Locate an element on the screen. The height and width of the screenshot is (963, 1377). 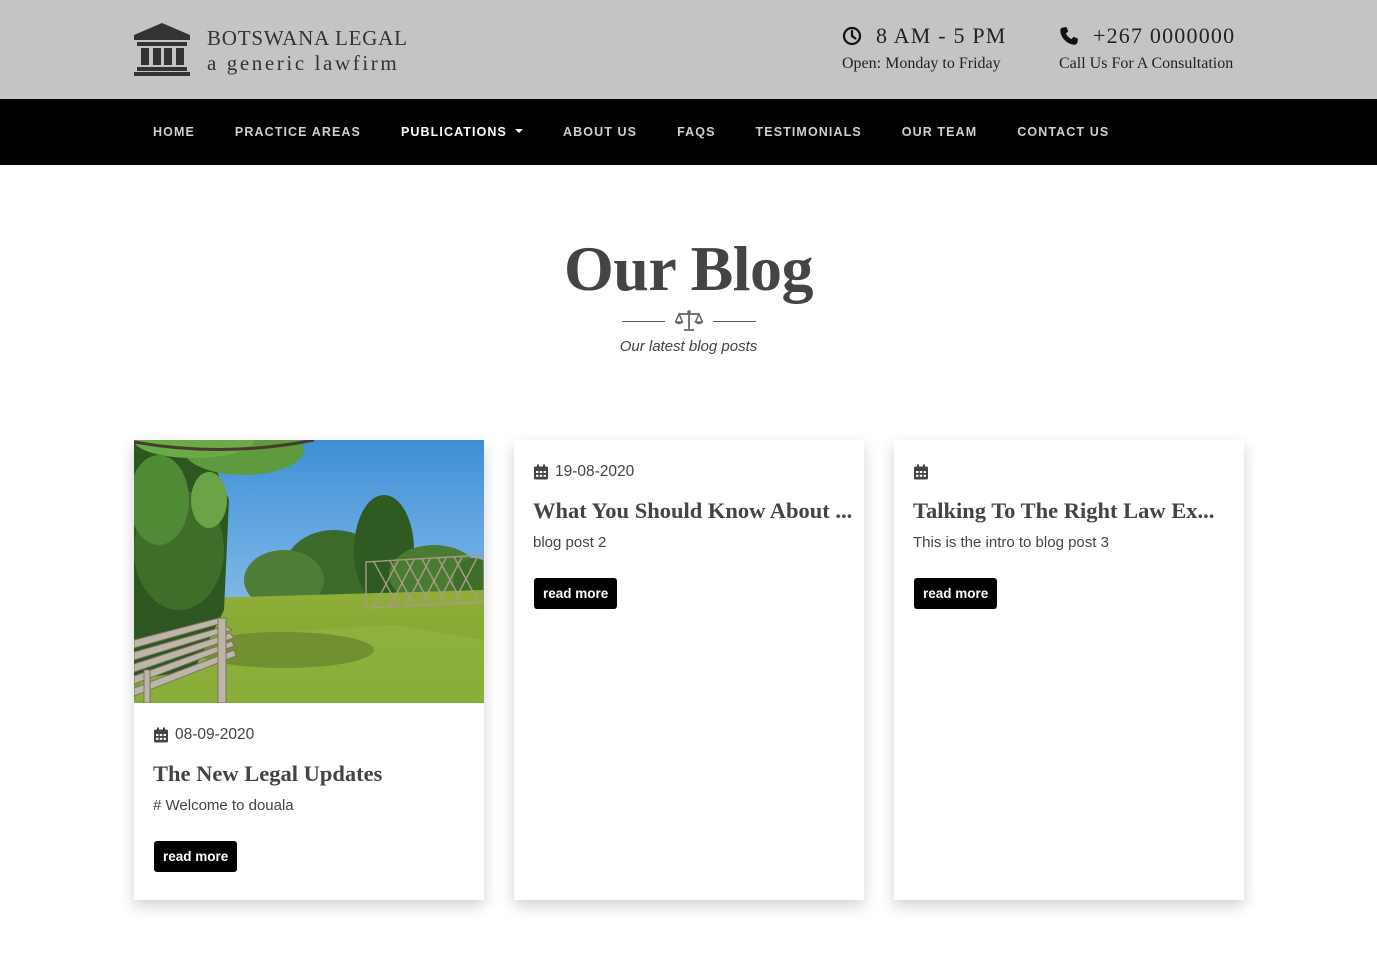
section-subtitle: Our latest blog posts is located at coordinates (688, 346).